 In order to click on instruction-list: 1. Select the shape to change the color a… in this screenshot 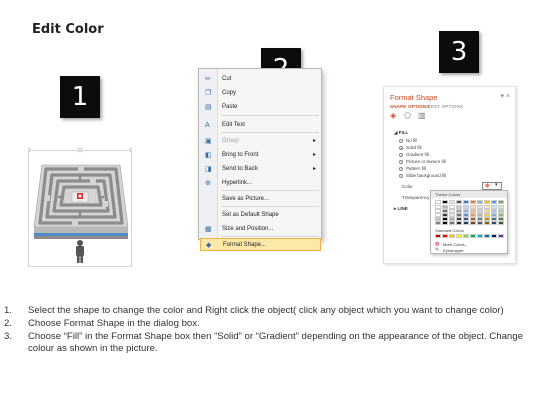, I will do `click(274, 330)`.